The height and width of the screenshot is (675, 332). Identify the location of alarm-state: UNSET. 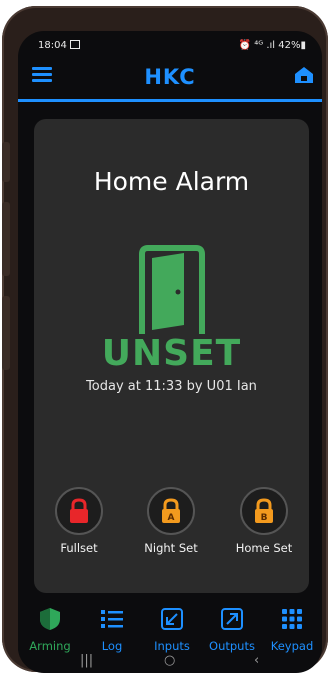
(171, 353).